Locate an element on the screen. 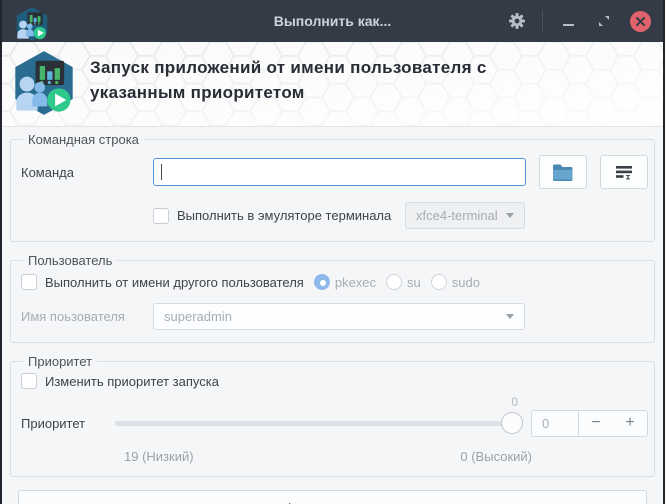  spin-increment-button: + is located at coordinates (630, 423).